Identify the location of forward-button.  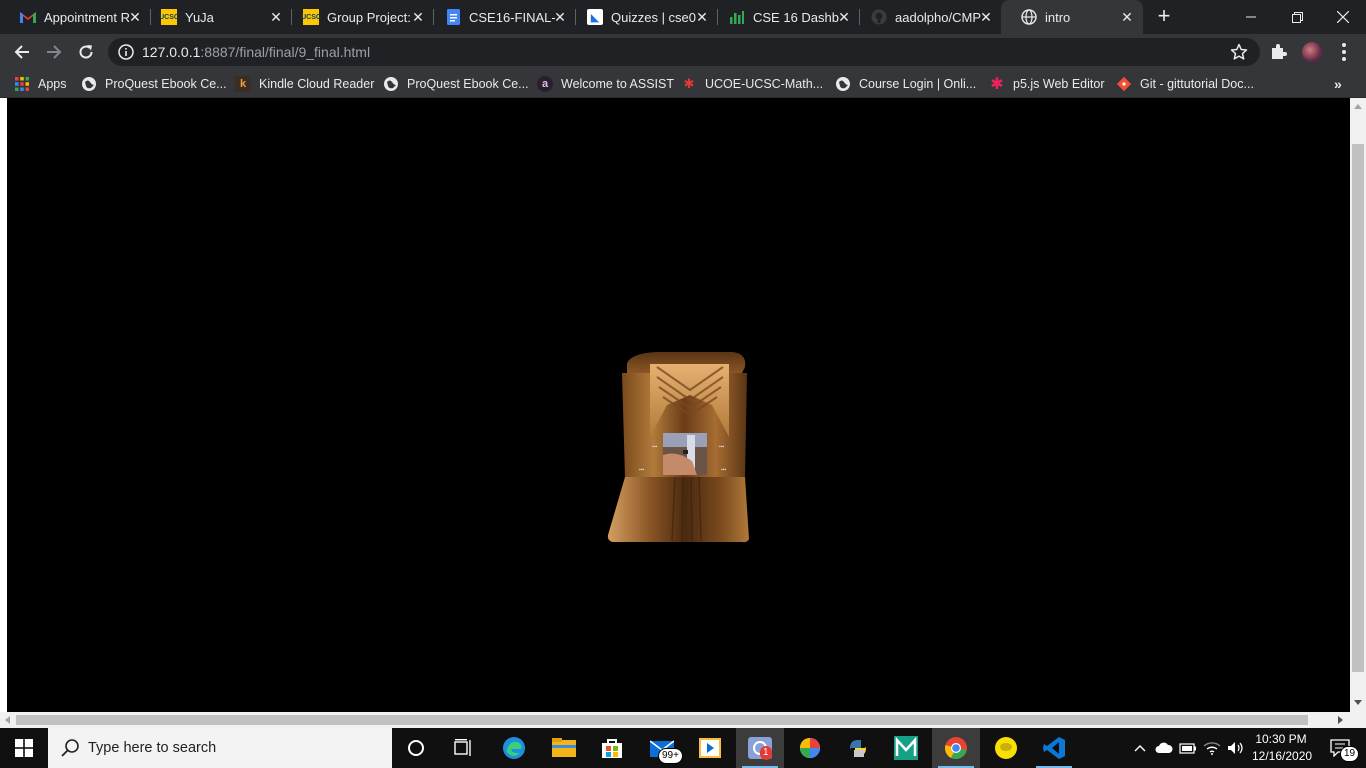
(54, 52).